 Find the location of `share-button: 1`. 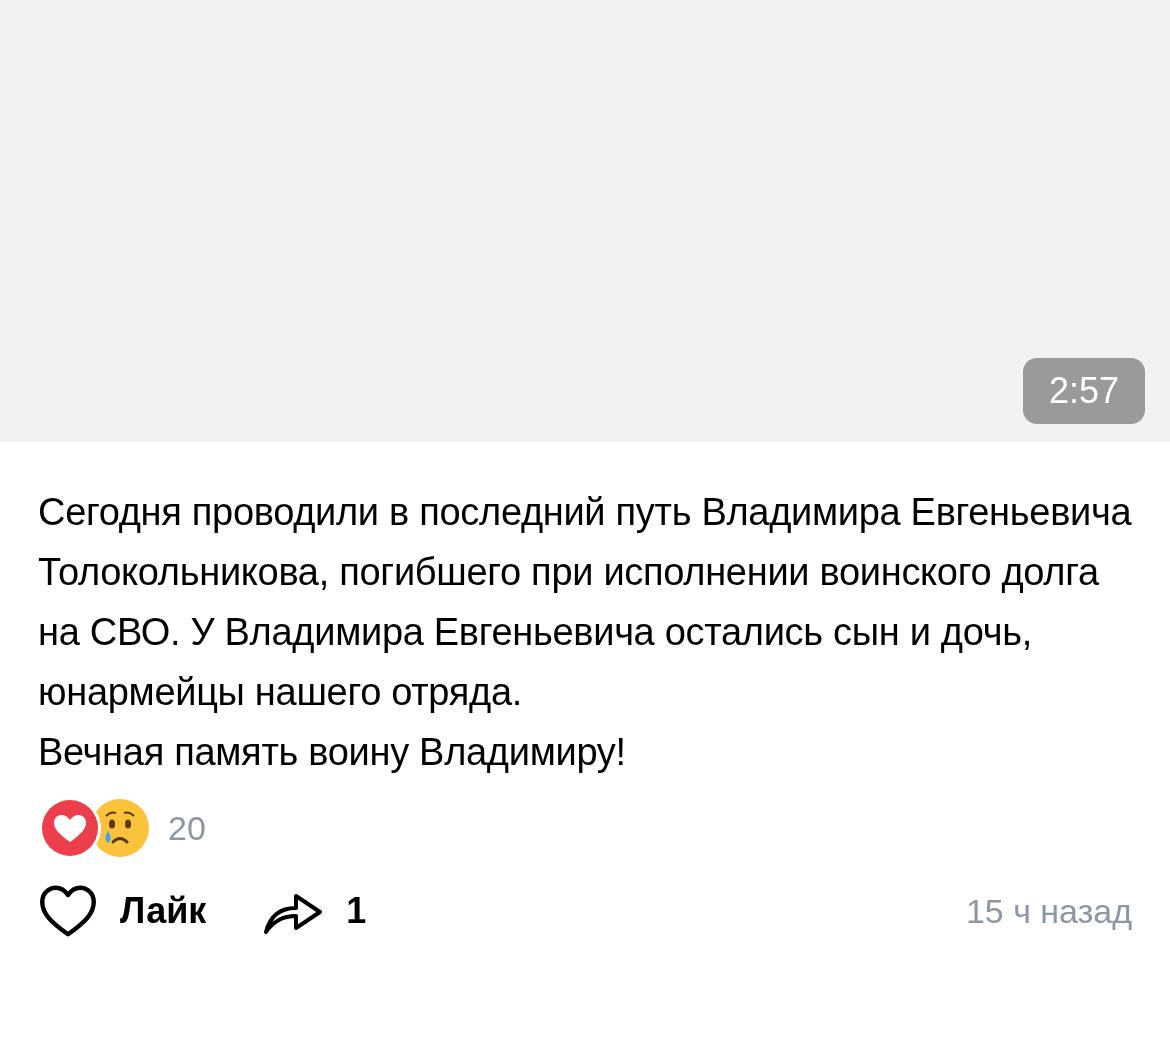

share-button: 1 is located at coordinates (314, 911).